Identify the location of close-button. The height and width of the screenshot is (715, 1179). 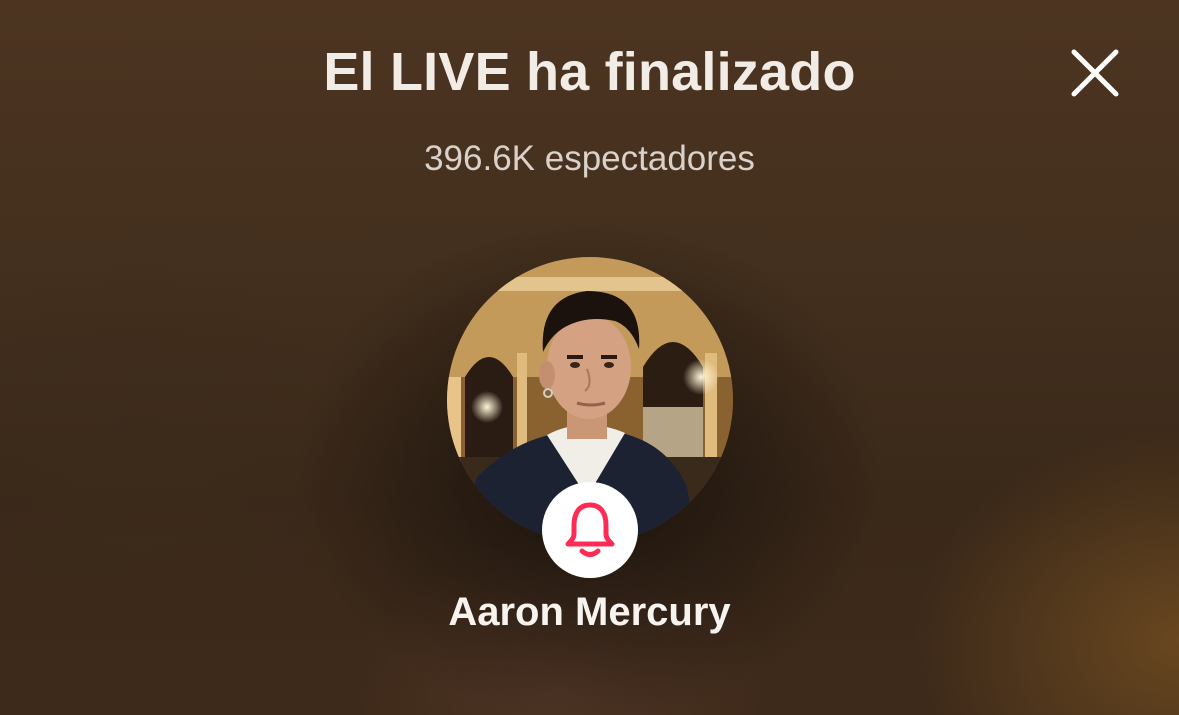
(1095, 73).